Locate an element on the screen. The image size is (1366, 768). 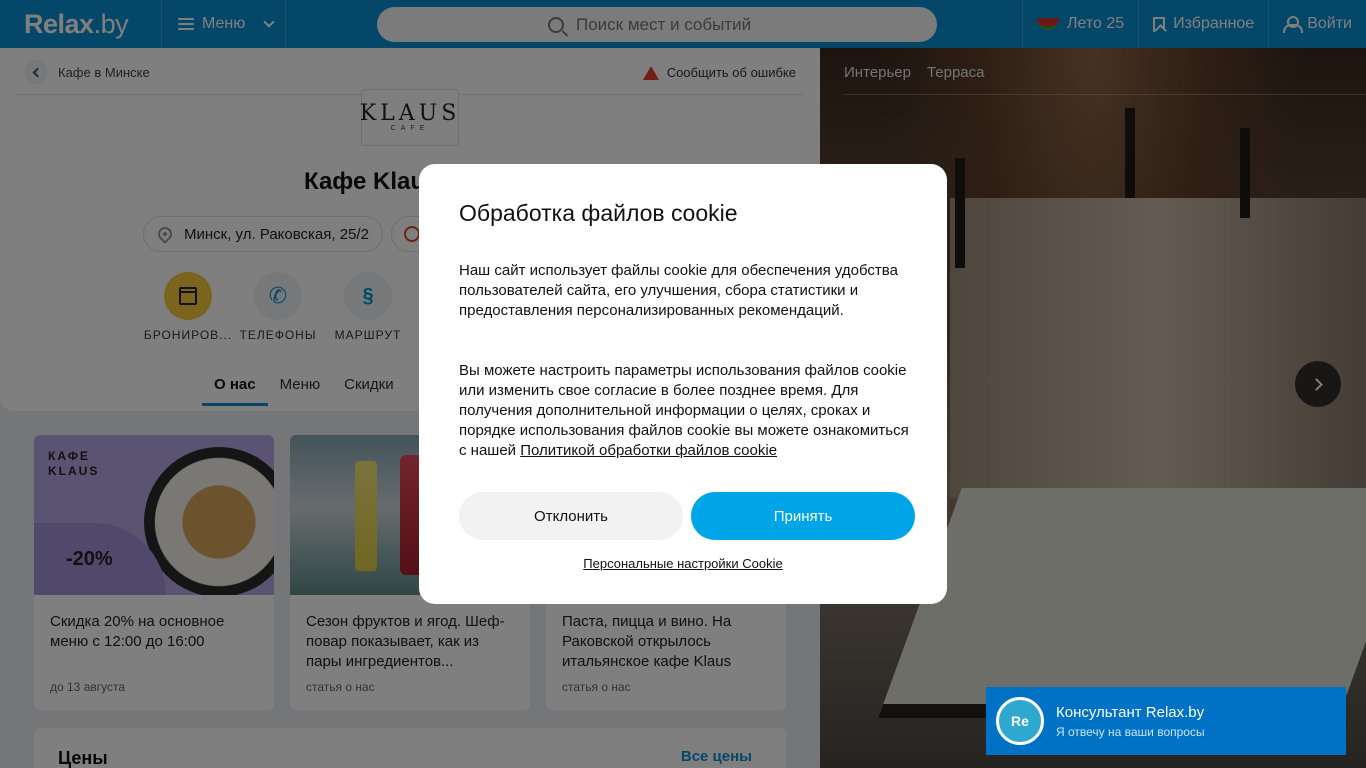
cookie-settings-link: Персональные настройки Cookie is located at coordinates (683, 563).